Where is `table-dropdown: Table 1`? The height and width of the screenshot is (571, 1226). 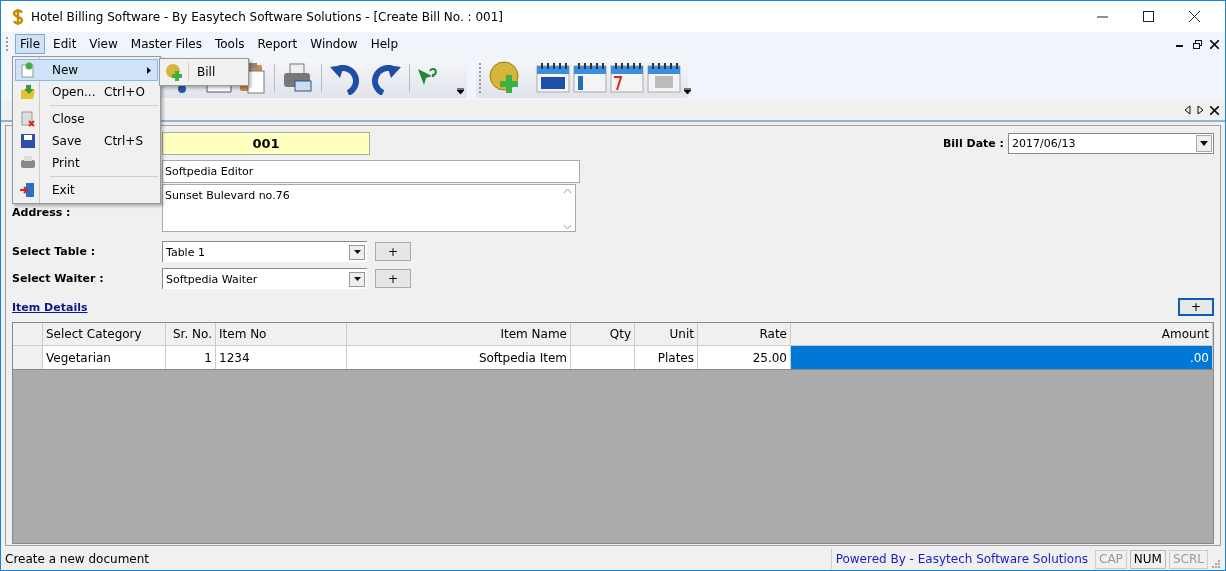
table-dropdown: Table 1 is located at coordinates (264, 251).